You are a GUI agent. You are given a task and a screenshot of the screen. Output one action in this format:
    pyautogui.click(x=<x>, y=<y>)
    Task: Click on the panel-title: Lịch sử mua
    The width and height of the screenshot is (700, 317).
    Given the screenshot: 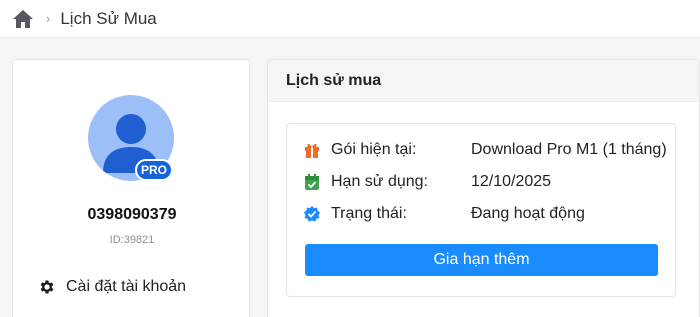 What is the action you would take?
    pyautogui.click(x=334, y=80)
    